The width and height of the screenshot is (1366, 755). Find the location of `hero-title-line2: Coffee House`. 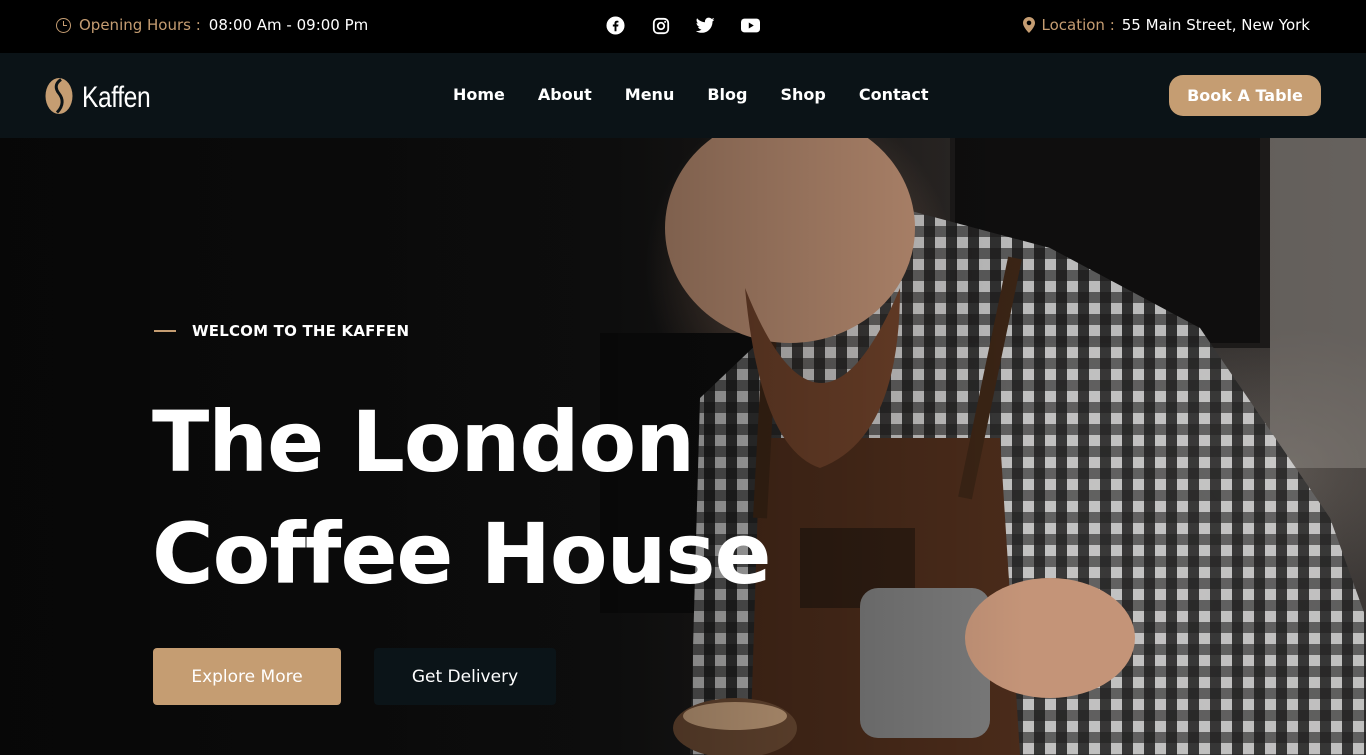

hero-title-line2: Coffee House is located at coordinates (461, 554).